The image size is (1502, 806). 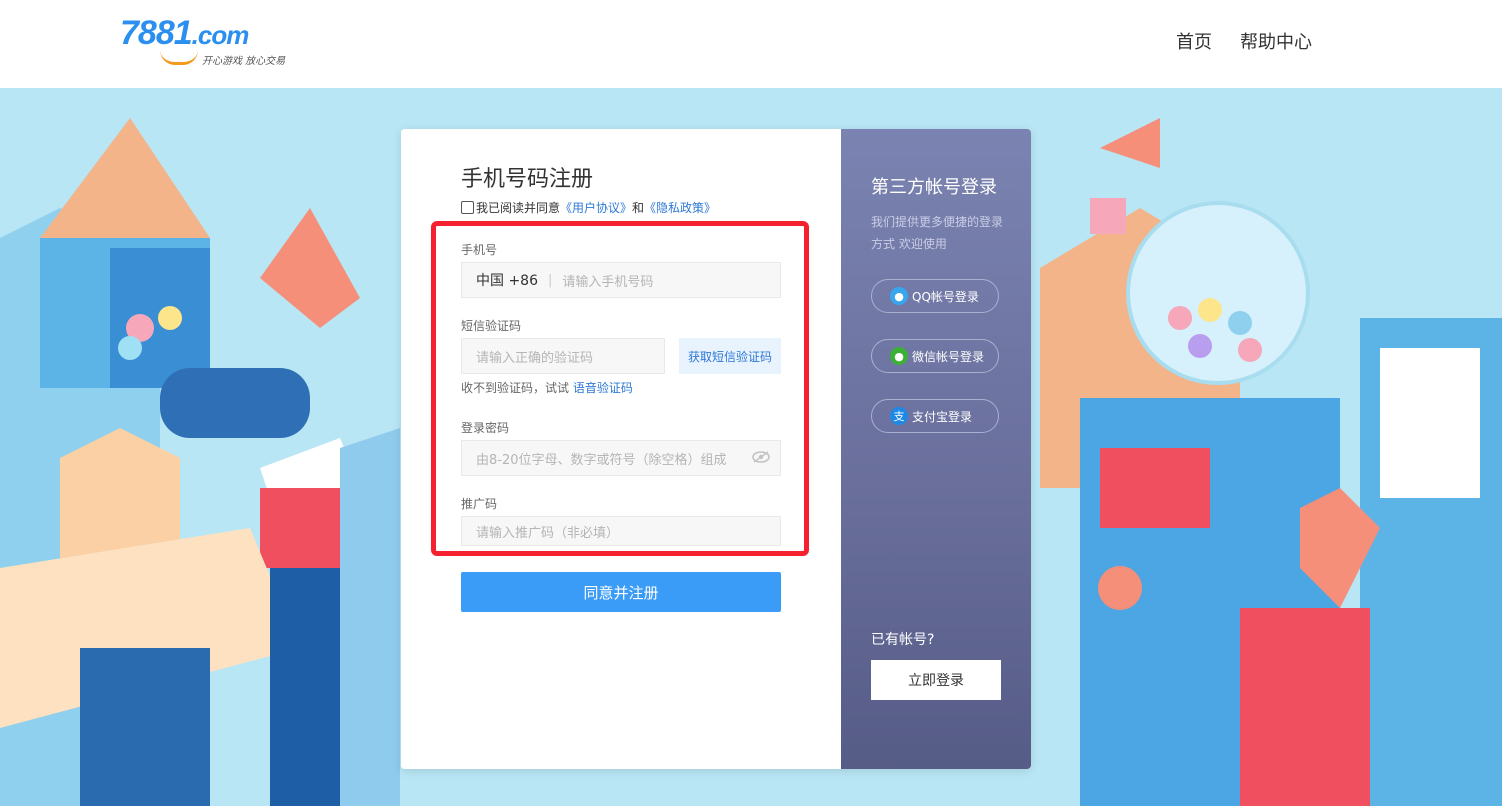 I want to click on phone-field: 中国 +86 | 请输入手机号码, so click(x=621, y=280).